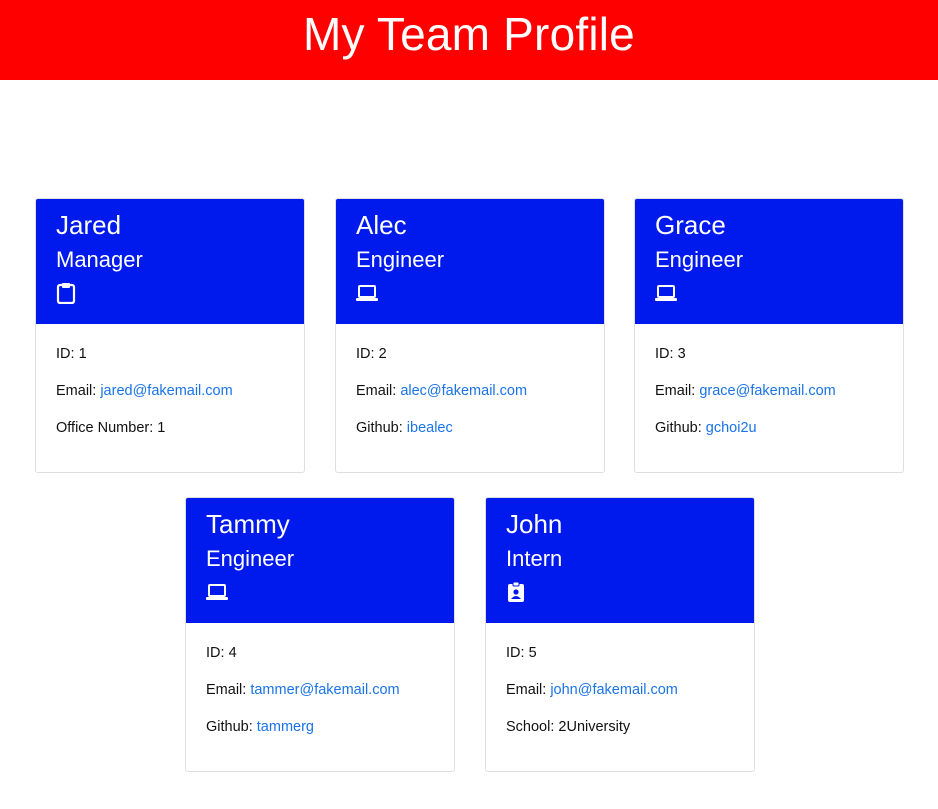 This screenshot has height=809, width=938. What do you see at coordinates (769, 261) in the screenshot?
I see `card-header: Grace Engineer` at bounding box center [769, 261].